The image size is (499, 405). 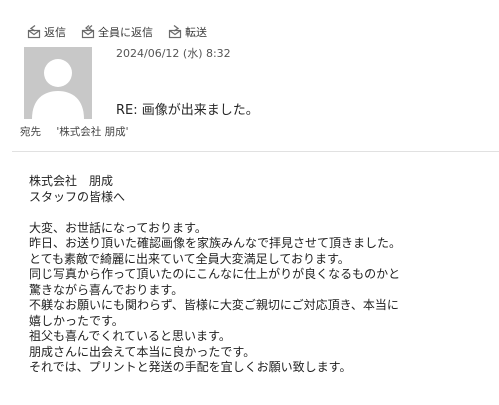 I want to click on message-toolbar: 返信 全員に返信 転送, so click(x=123, y=32).